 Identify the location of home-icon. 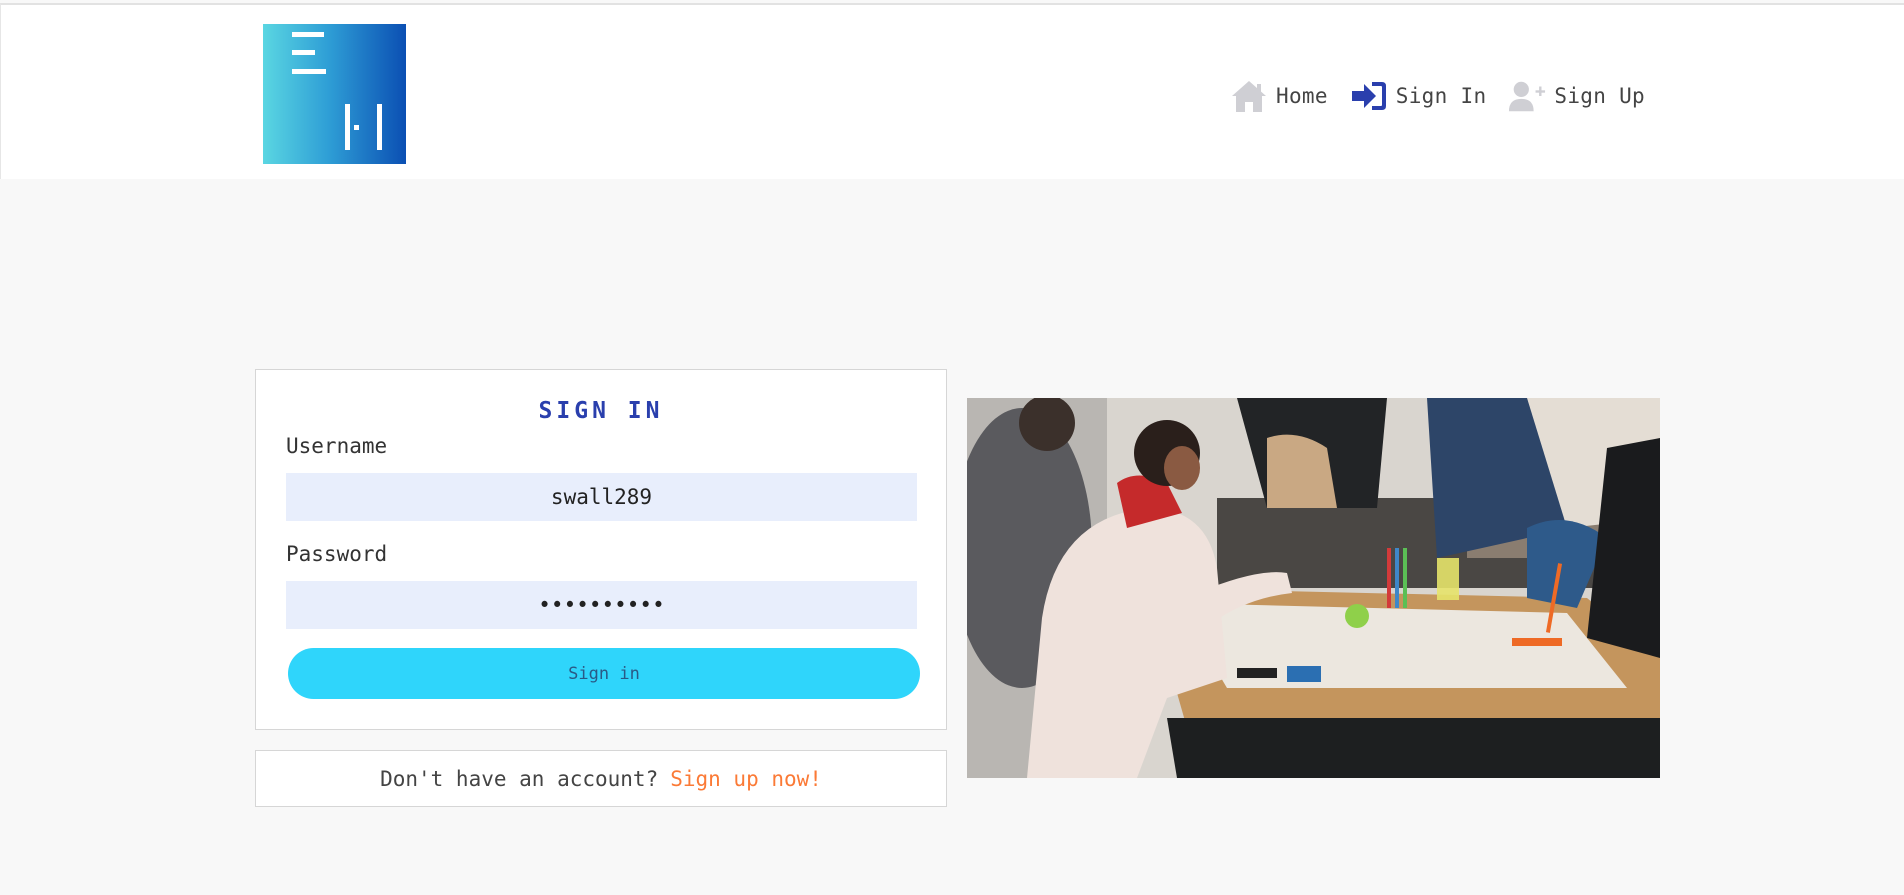
(1249, 96).